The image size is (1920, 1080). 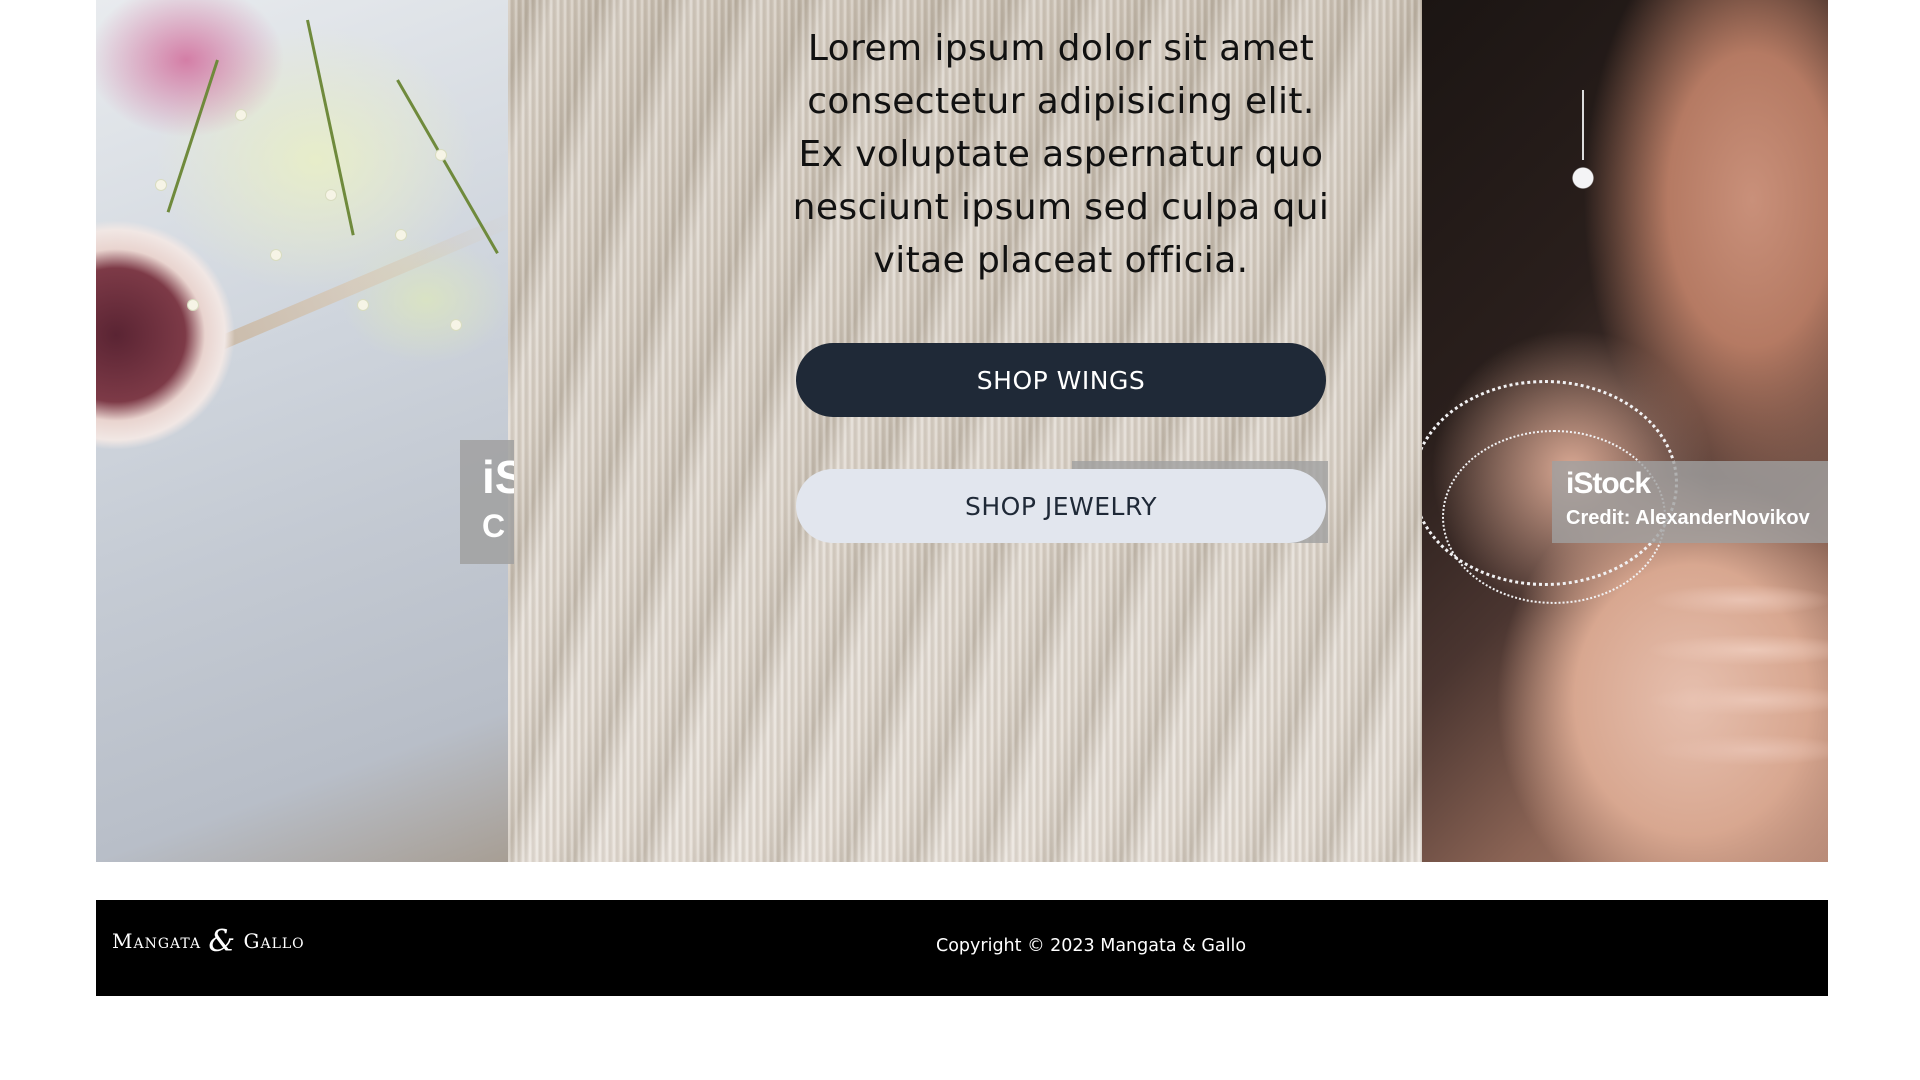 I want to click on logo-word-gallo: Gallo, so click(x=274, y=941).